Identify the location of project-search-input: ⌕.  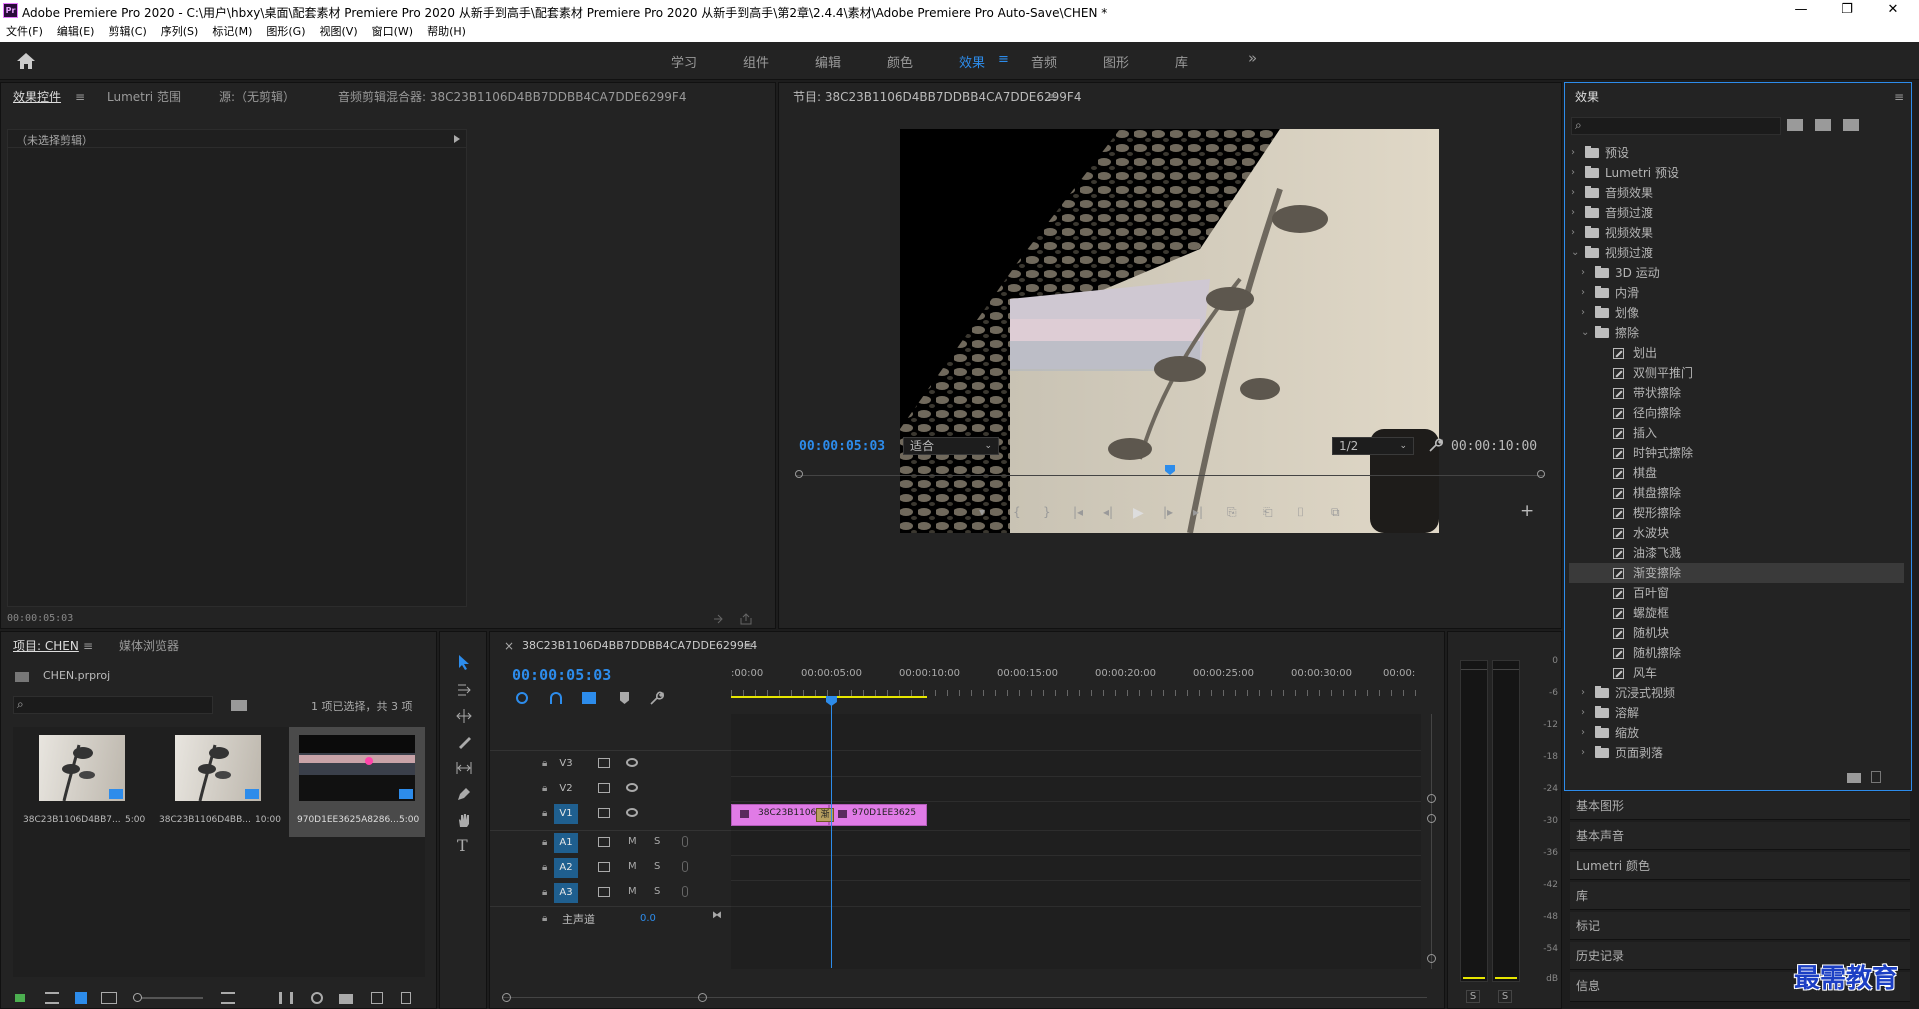
(113, 705).